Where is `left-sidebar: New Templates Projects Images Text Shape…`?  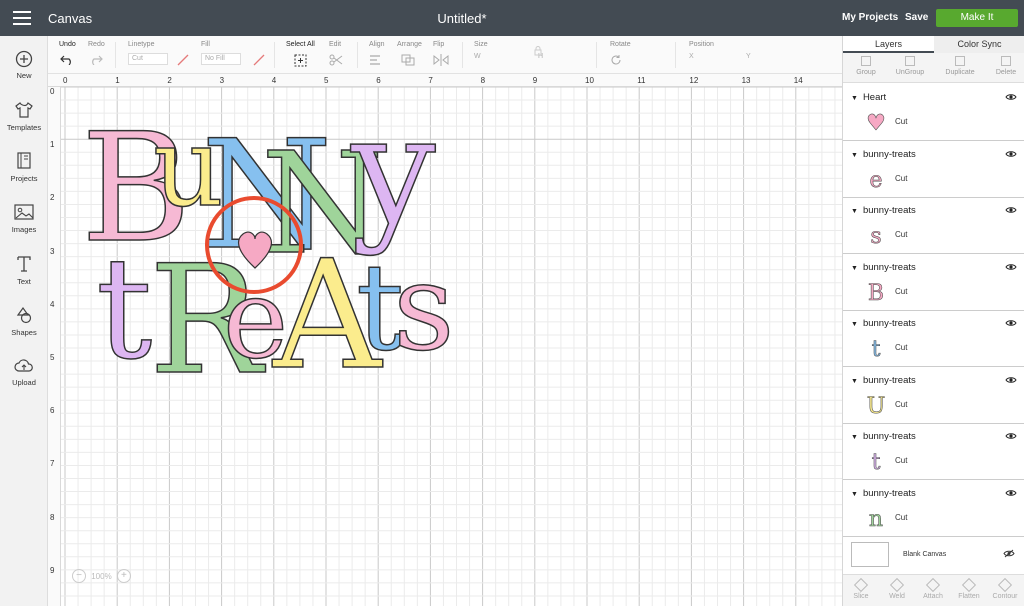 left-sidebar: New Templates Projects Images Text Shape… is located at coordinates (24, 321).